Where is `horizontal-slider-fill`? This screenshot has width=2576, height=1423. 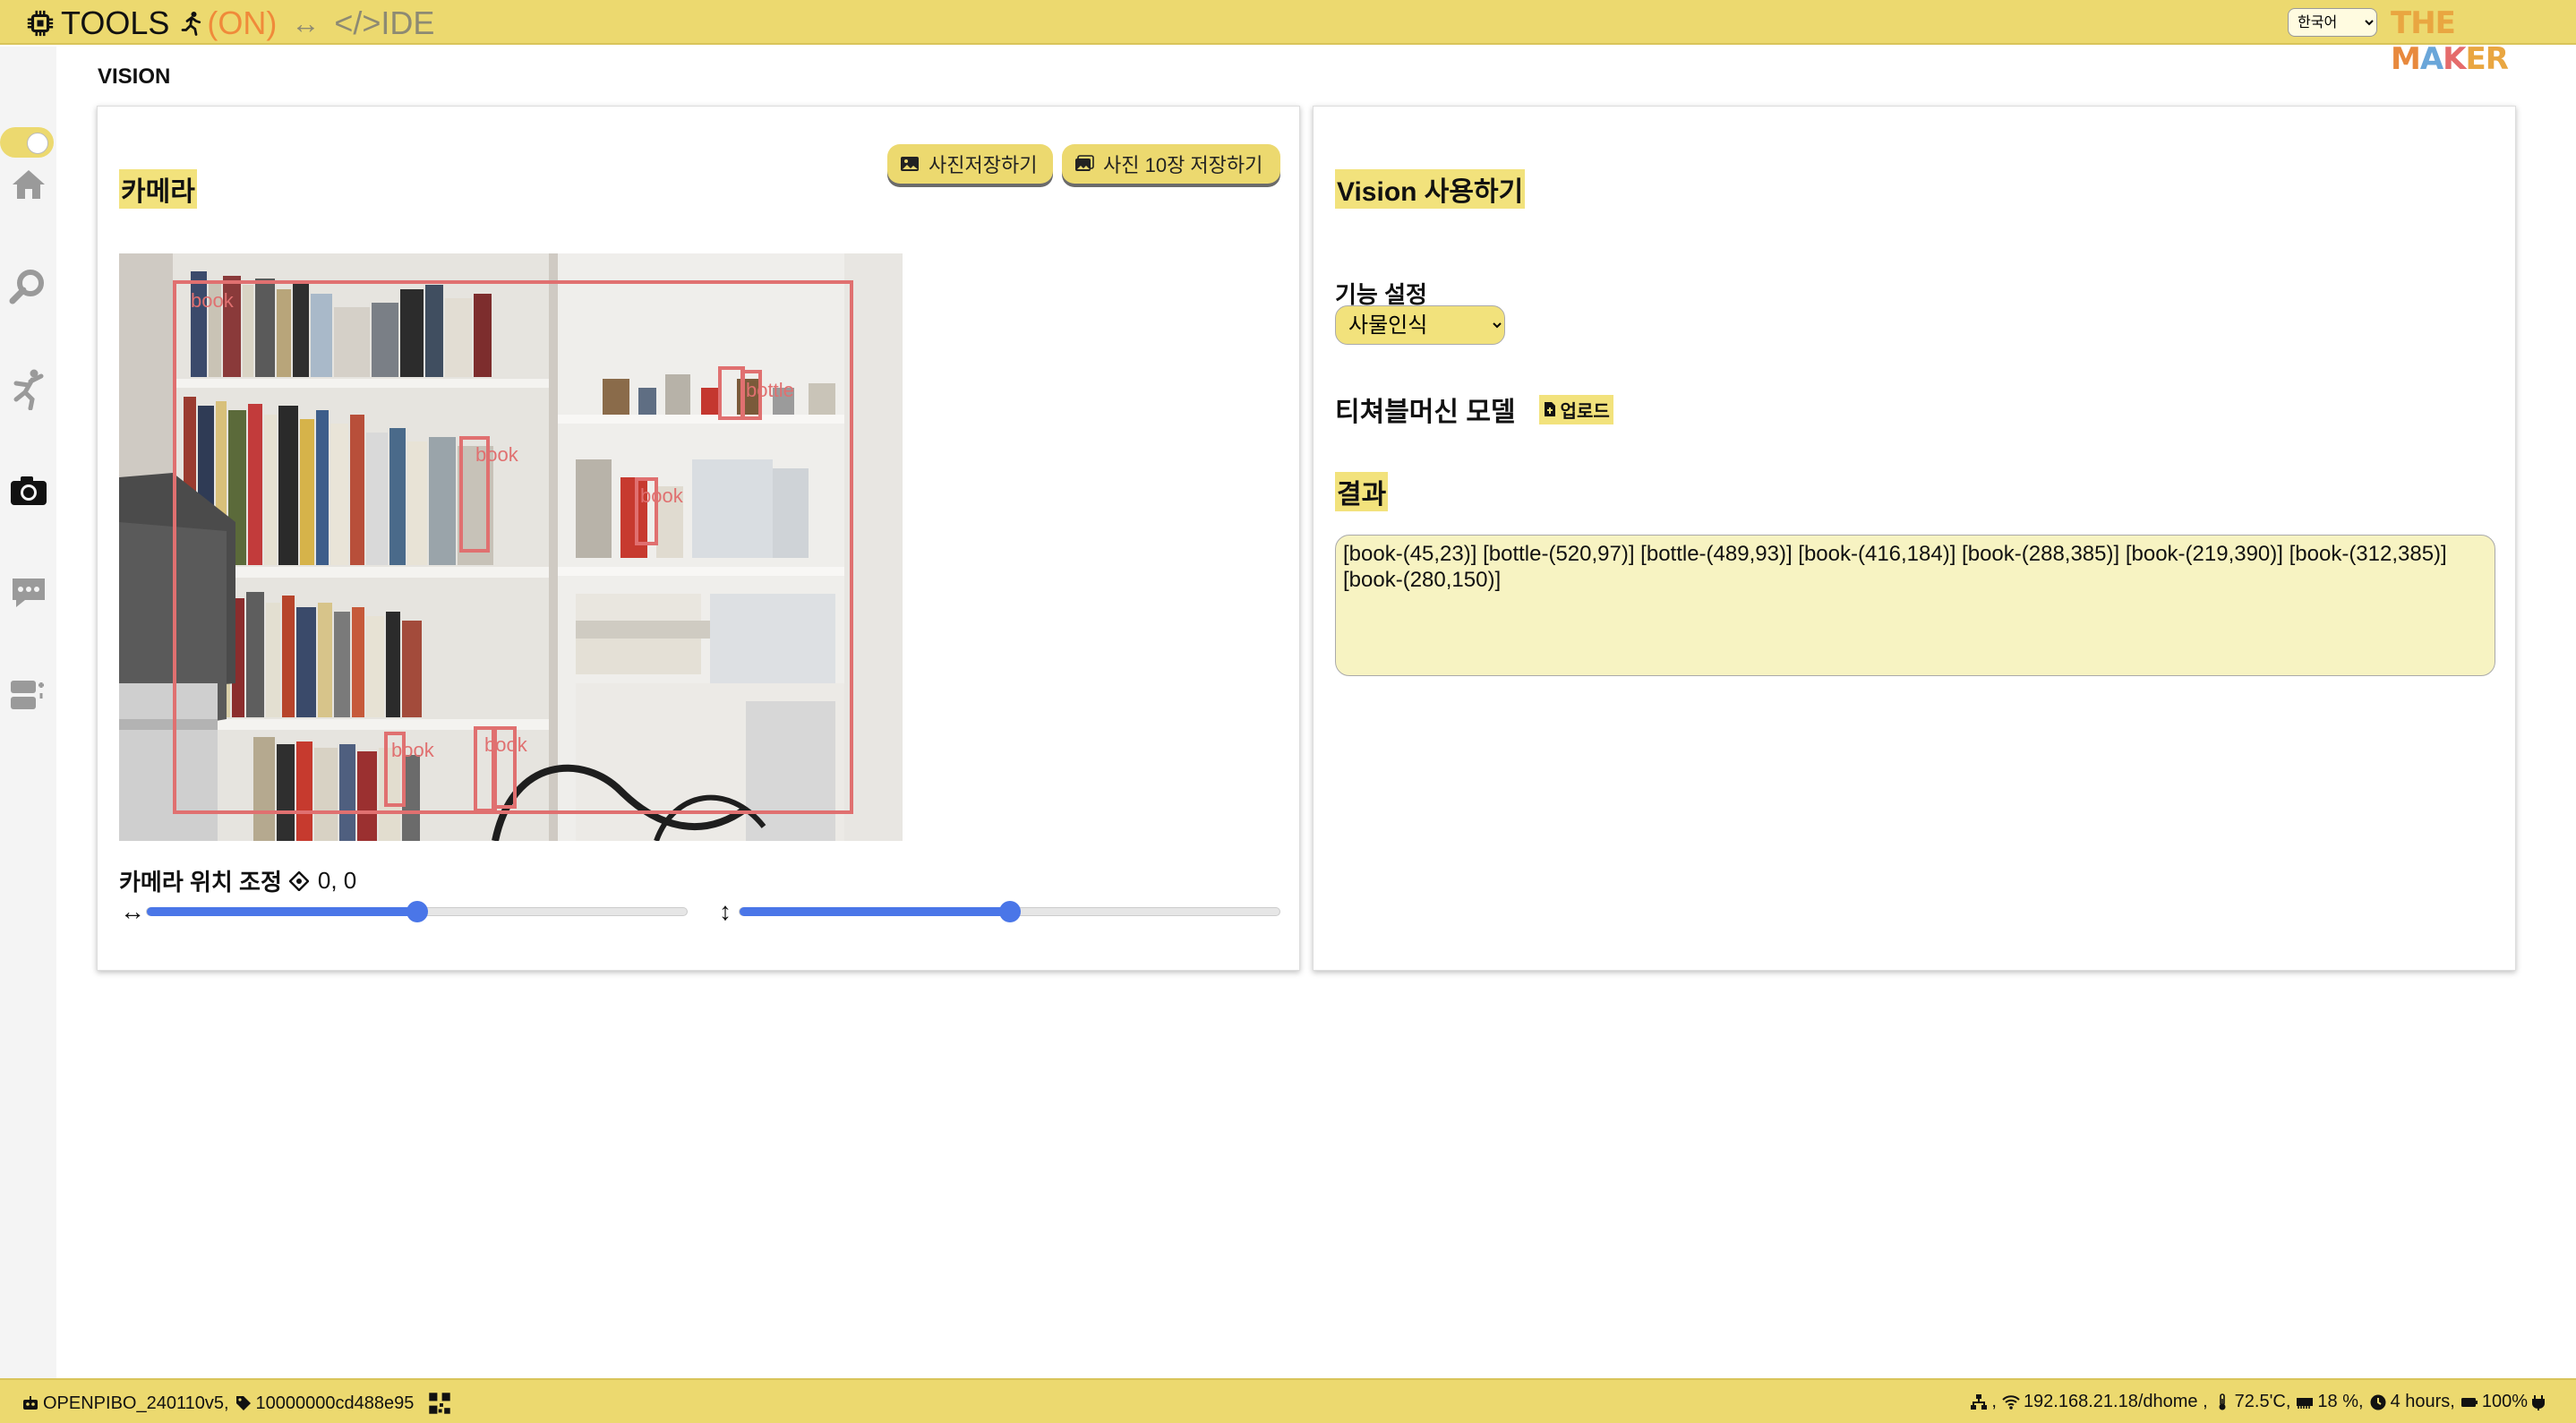
horizontal-slider-fill is located at coordinates (282, 911).